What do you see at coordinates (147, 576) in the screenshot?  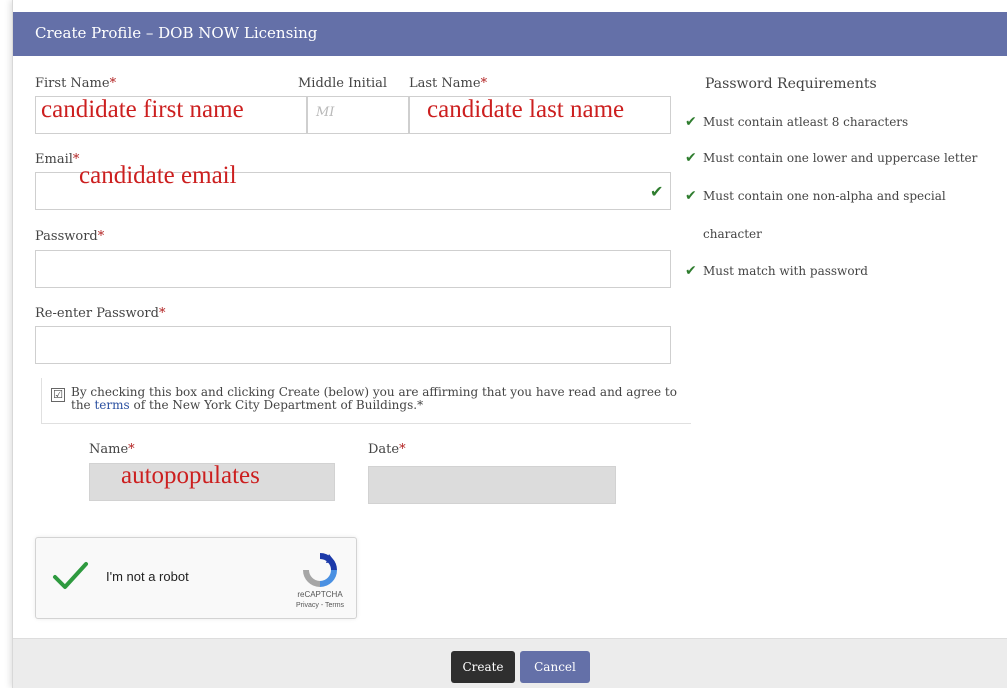 I see `captcha-label: I'm not a robot` at bounding box center [147, 576].